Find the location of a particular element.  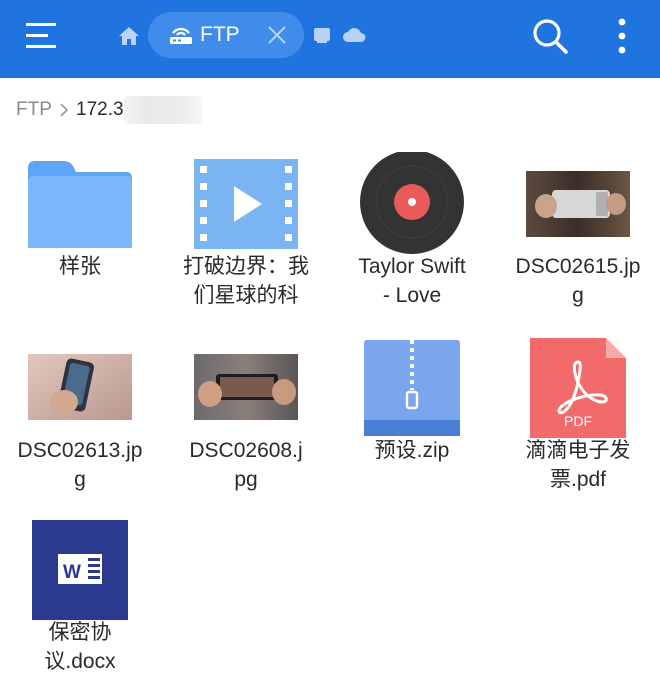

search-icon is located at coordinates (550, 36).